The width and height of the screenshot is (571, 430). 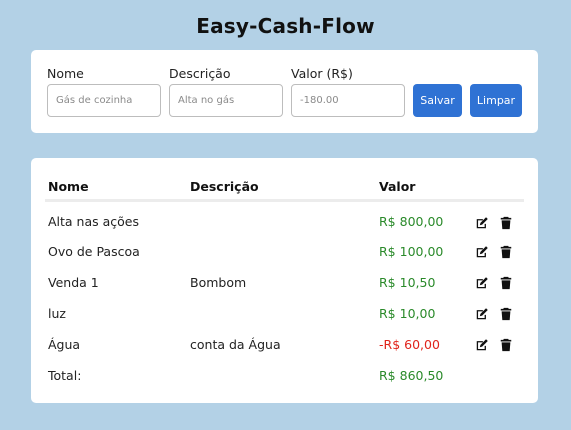 I want to click on table-row: Alta nas ações R$ 800,00, so click(x=284, y=218).